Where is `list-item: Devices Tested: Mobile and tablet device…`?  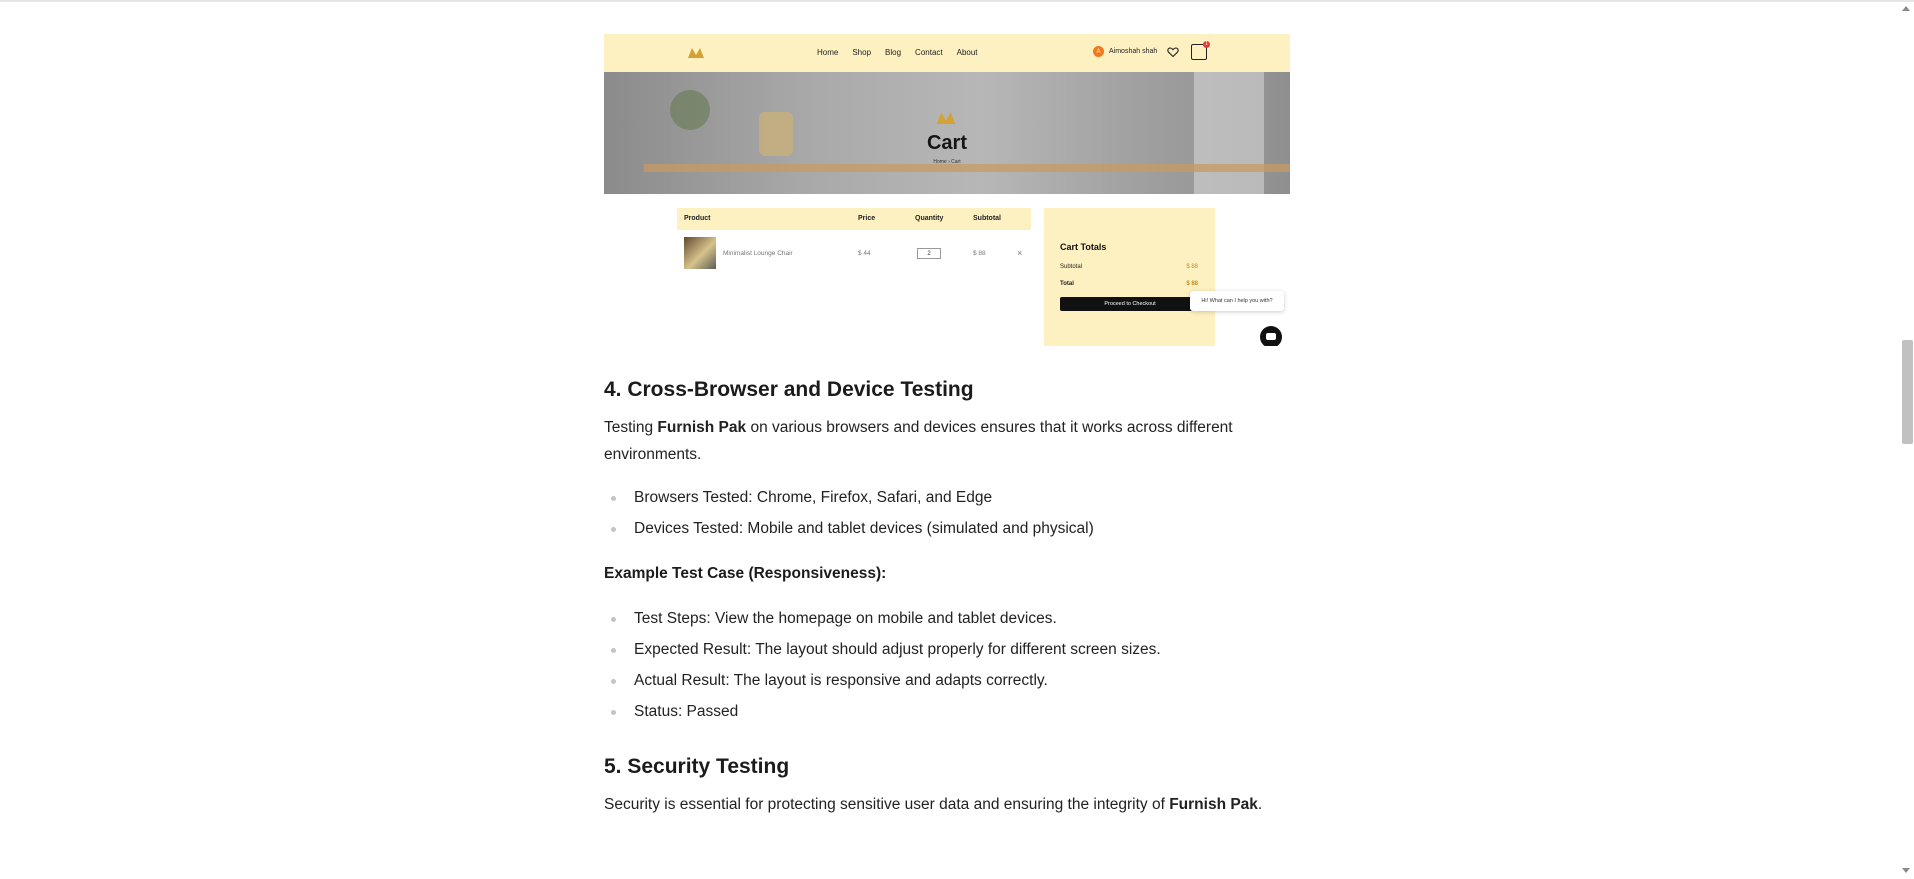
list-item: Devices Tested: Mobile and tablet device… is located at coordinates (949, 528).